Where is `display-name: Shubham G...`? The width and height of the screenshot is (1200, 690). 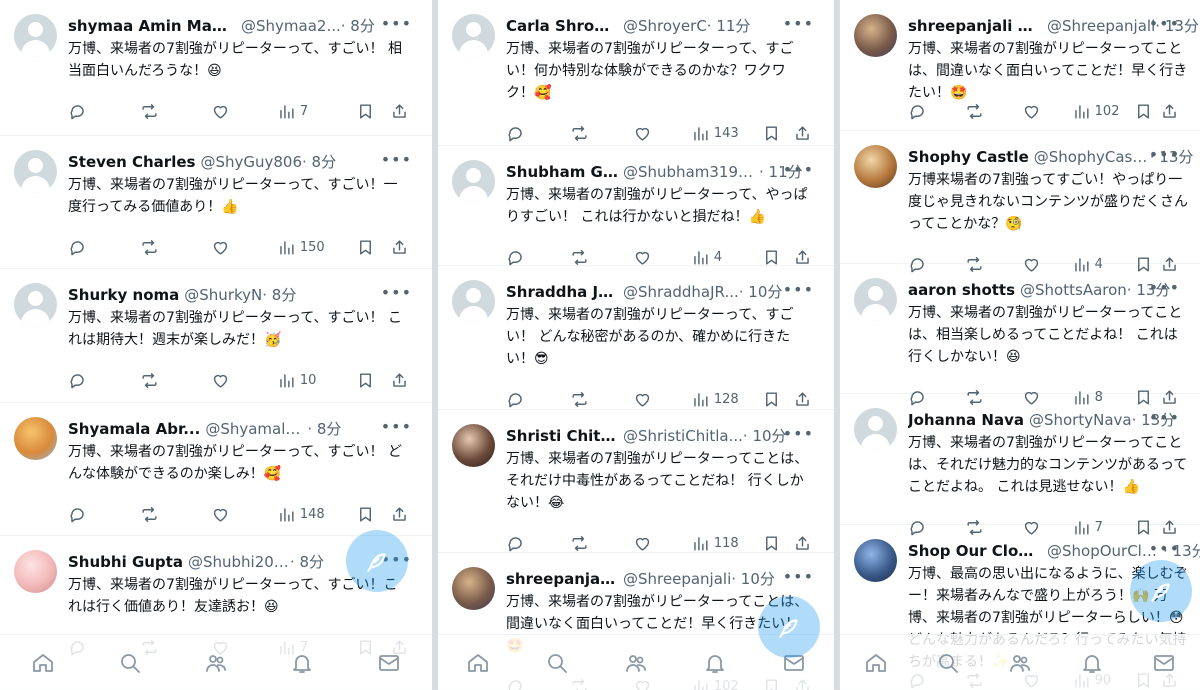
display-name: Shubham G... is located at coordinates (562, 172).